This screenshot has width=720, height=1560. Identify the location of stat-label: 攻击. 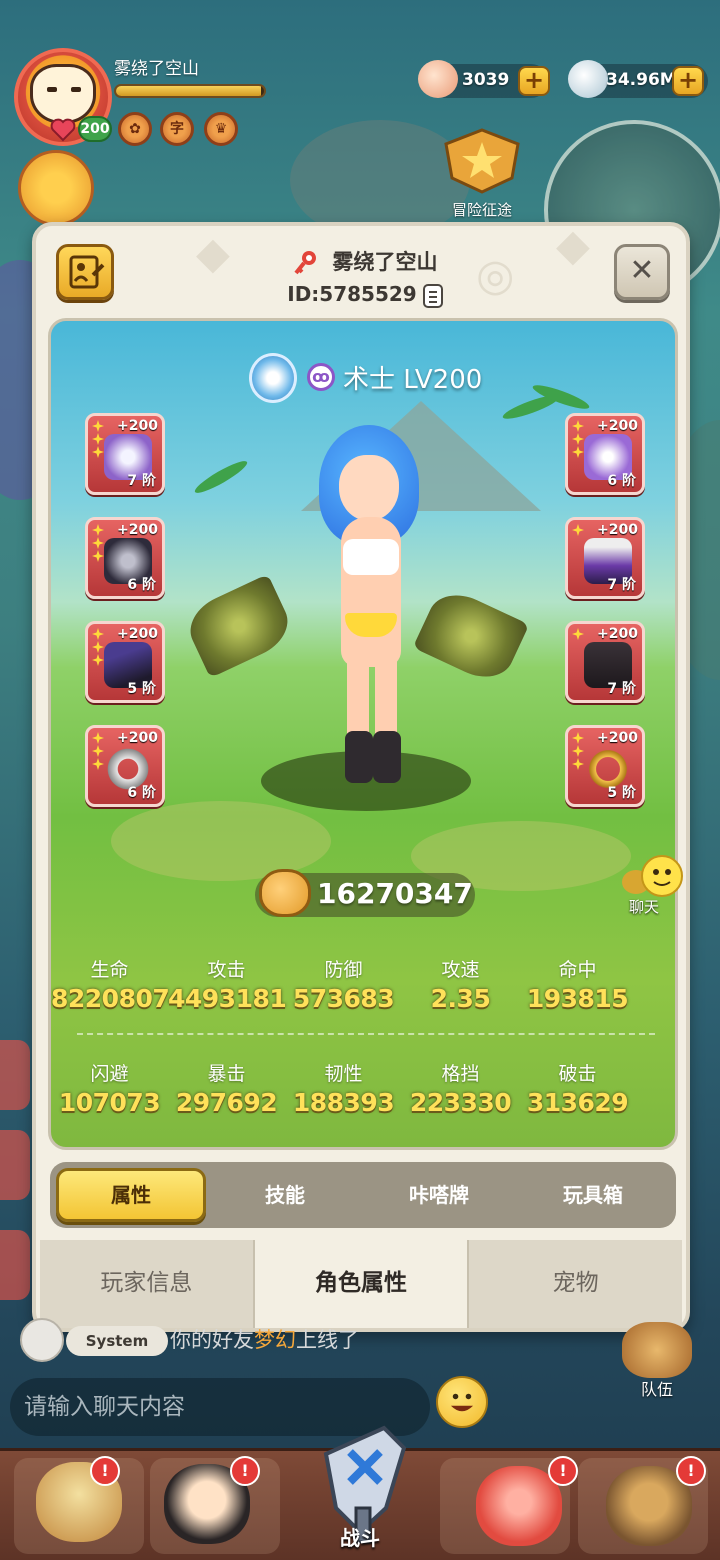
(226, 970).